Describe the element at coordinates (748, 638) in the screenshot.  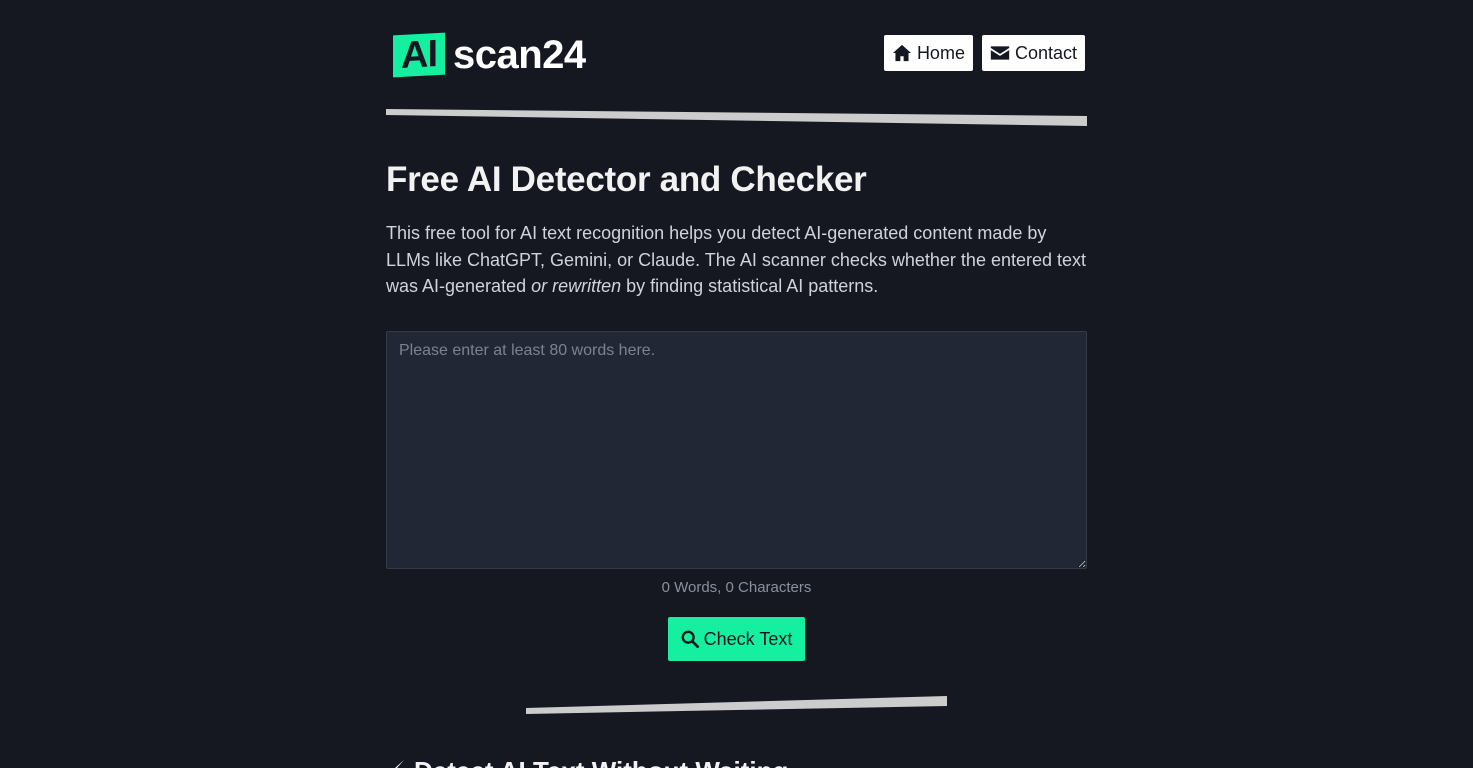
I see `check-text-label: Check Text` at that location.